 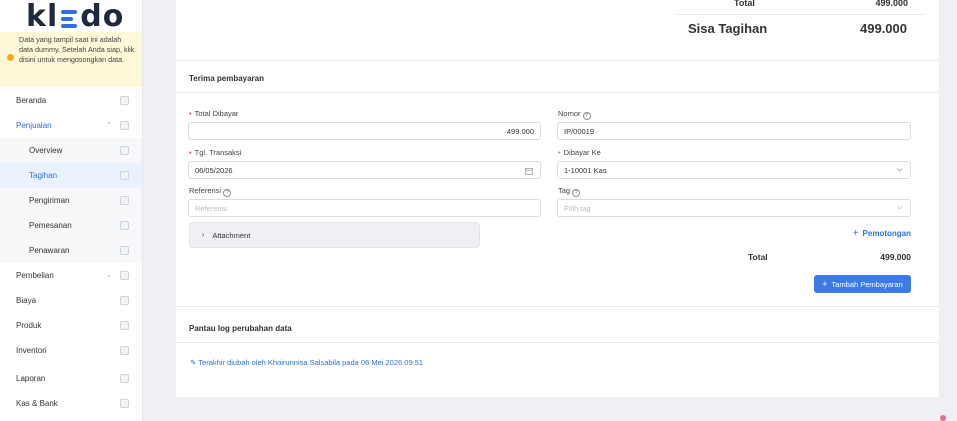 I want to click on referensi-placeholder: Referensi, so click(x=211, y=208).